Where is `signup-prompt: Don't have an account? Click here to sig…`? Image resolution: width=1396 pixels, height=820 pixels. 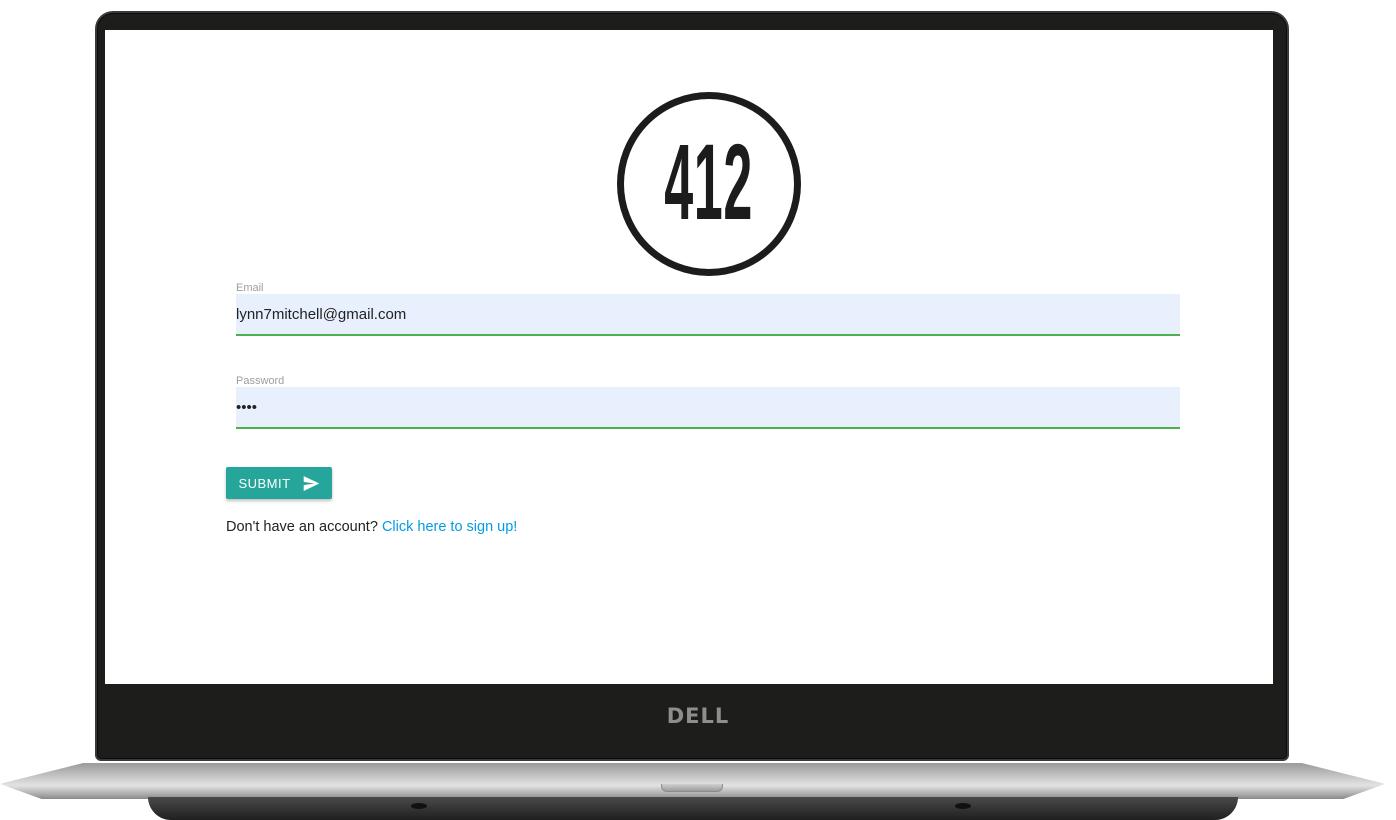
signup-prompt: Don't have an account? Click here to sig… is located at coordinates (371, 527).